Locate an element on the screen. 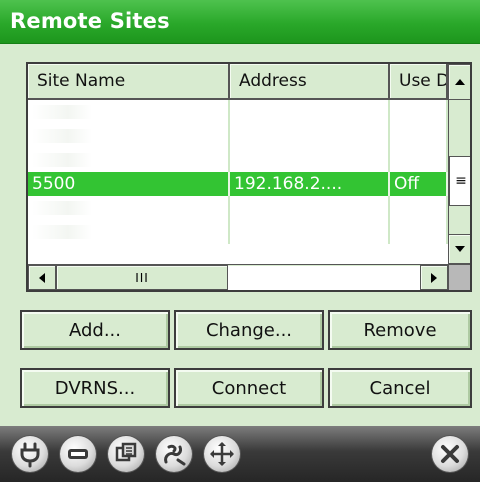 This screenshot has width=480, height=482. remove-button: Remove is located at coordinates (400, 330).